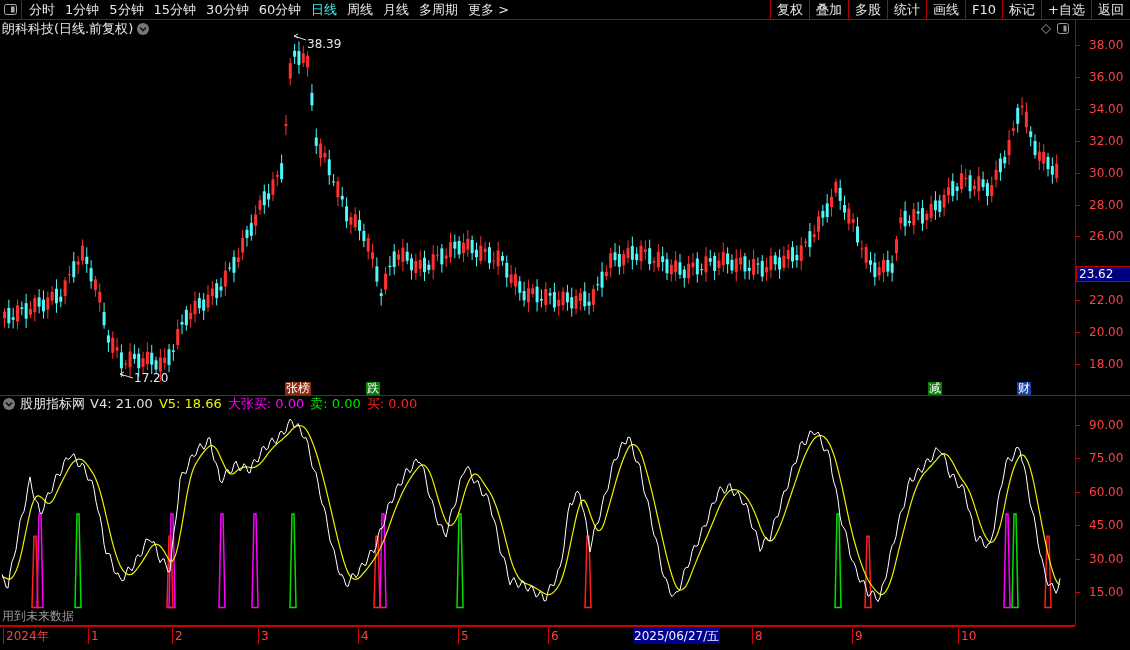  Describe the element at coordinates (363, 636) in the screenshot. I see `date-label: 4` at that location.